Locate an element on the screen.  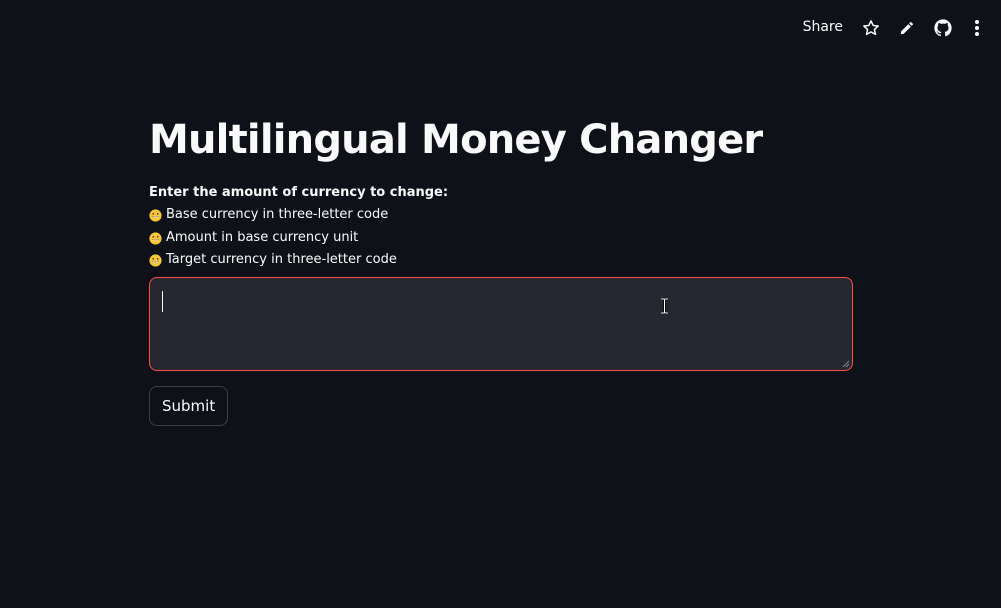
pencil-icon is located at coordinates (907, 28).